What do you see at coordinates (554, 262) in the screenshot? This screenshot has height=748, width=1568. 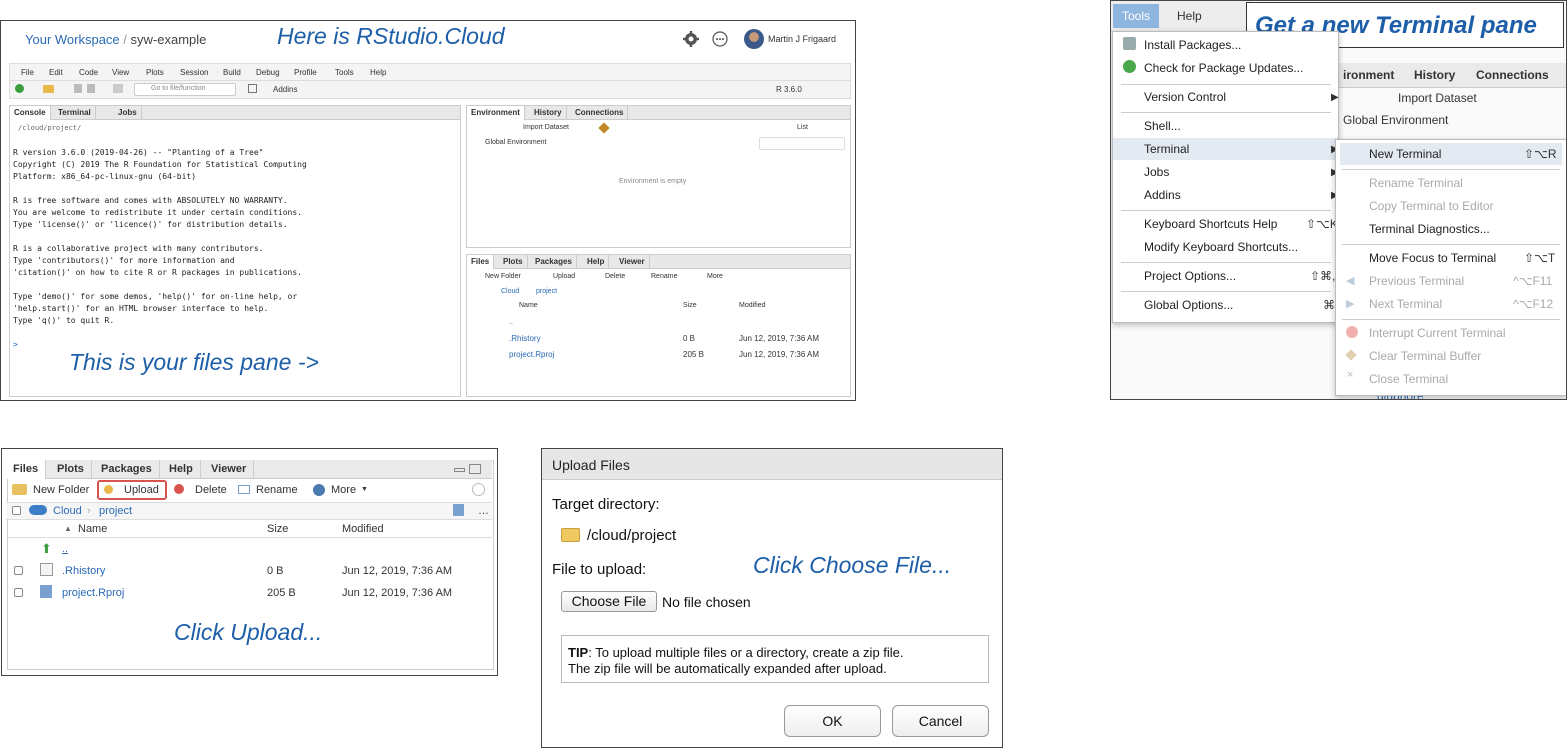 I see `tab-packages-mini: Packages` at bounding box center [554, 262].